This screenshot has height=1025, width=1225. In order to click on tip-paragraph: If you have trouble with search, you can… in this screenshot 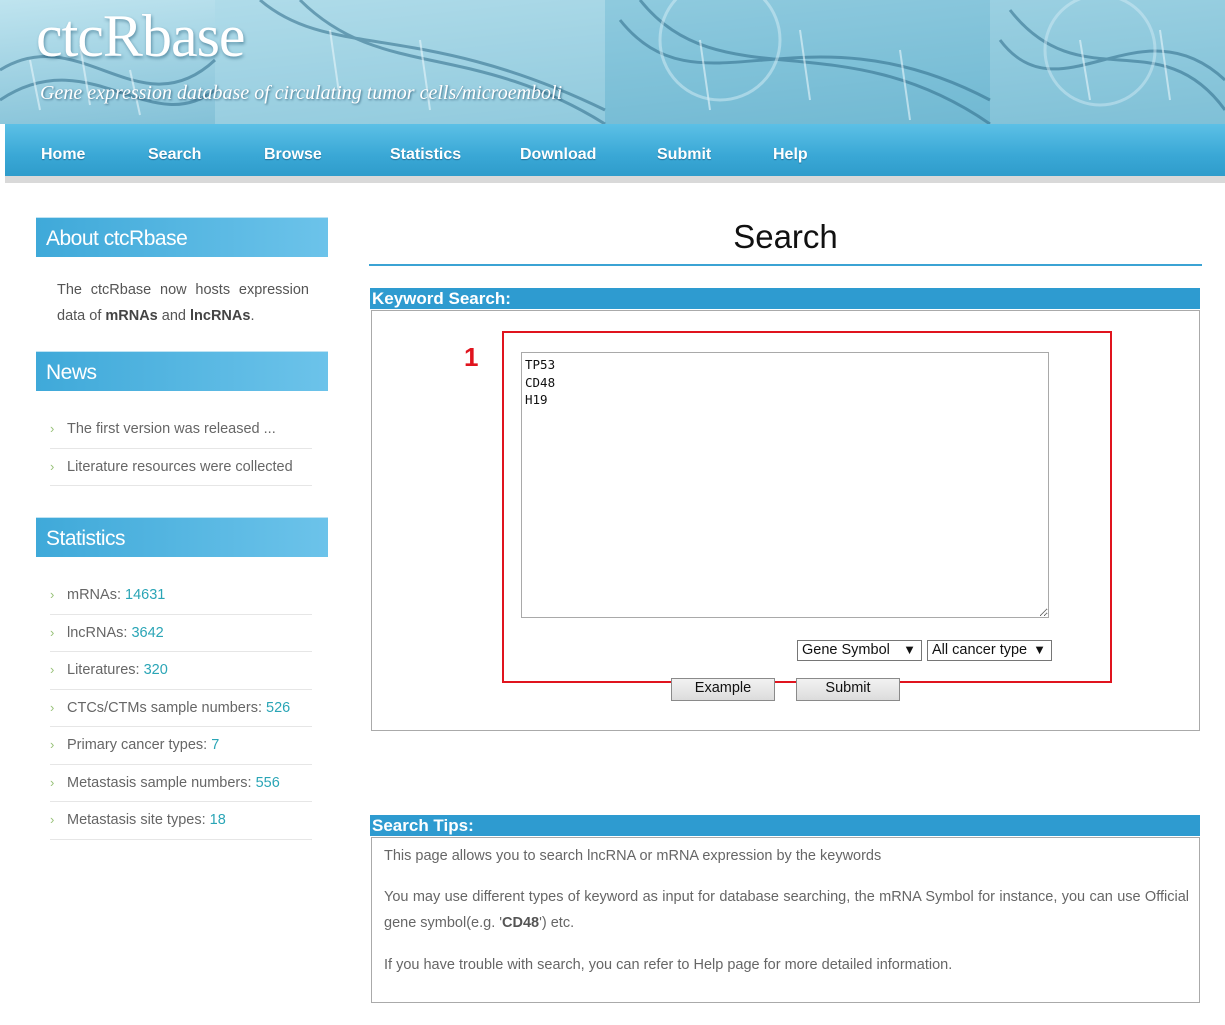, I will do `click(668, 965)`.